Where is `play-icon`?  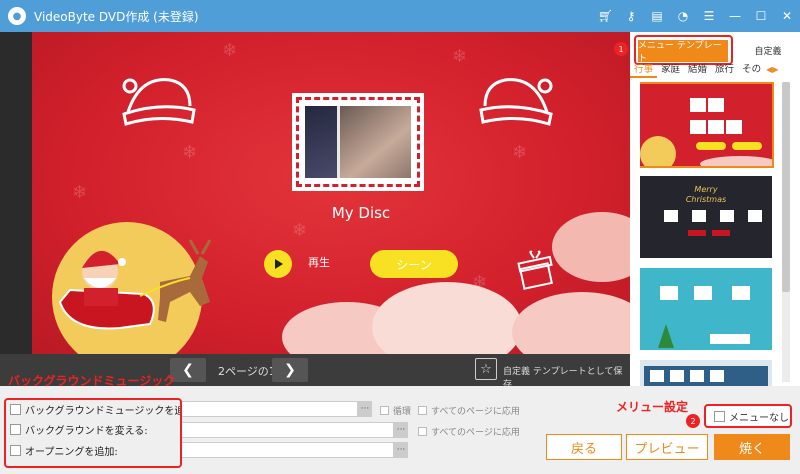 play-icon is located at coordinates (279, 264).